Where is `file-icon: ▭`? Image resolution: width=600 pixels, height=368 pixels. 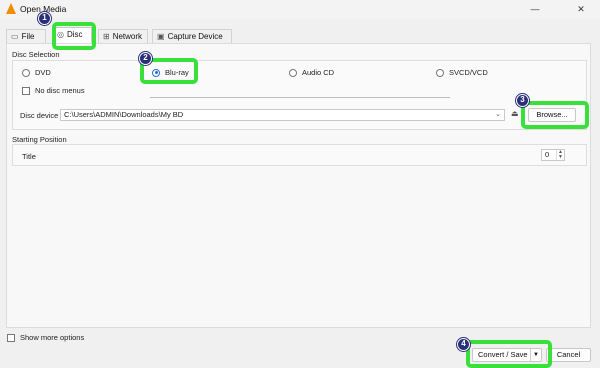 file-icon: ▭ is located at coordinates (15, 36).